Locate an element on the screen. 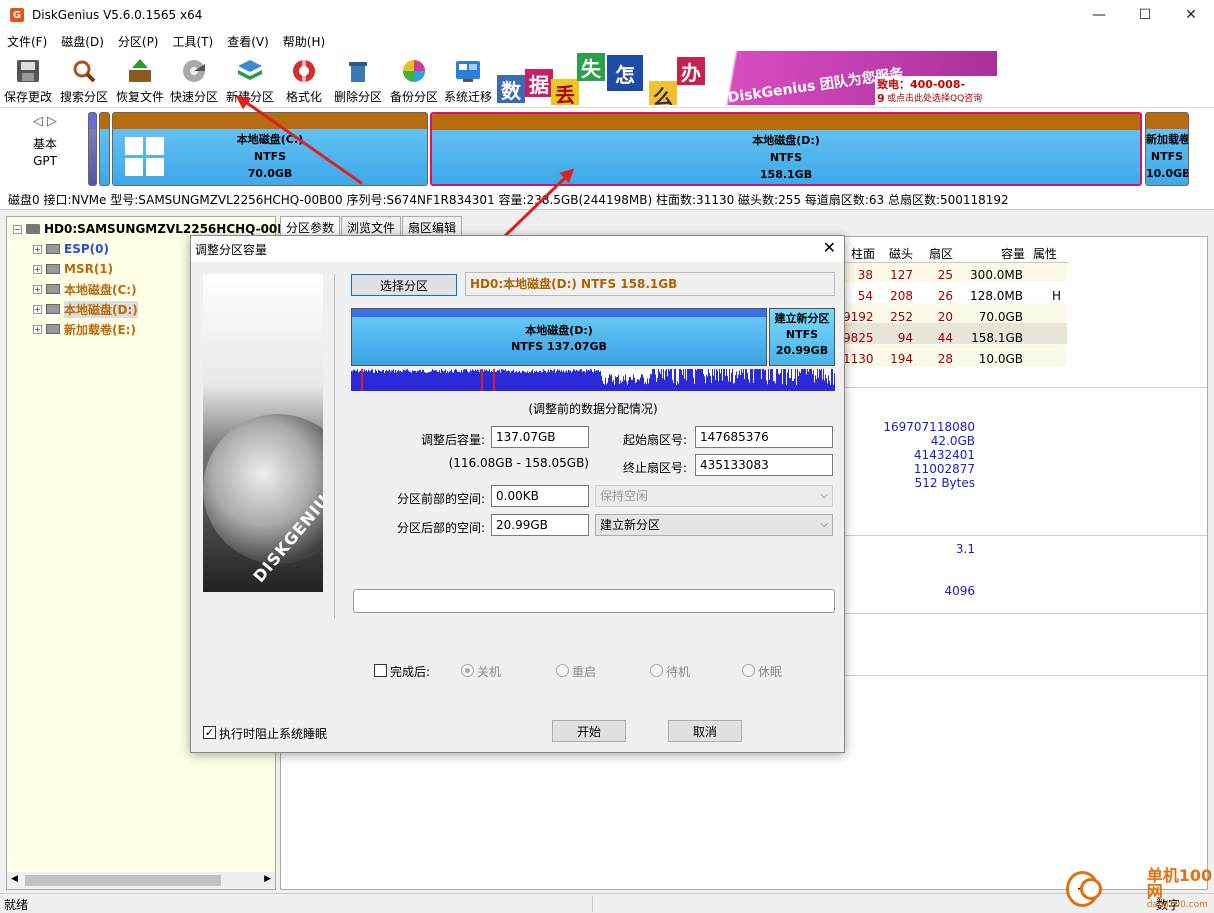 Image resolution: width=1214 pixels, height=913 pixels. scroll-right-icon: ▶ is located at coordinates (267, 879).